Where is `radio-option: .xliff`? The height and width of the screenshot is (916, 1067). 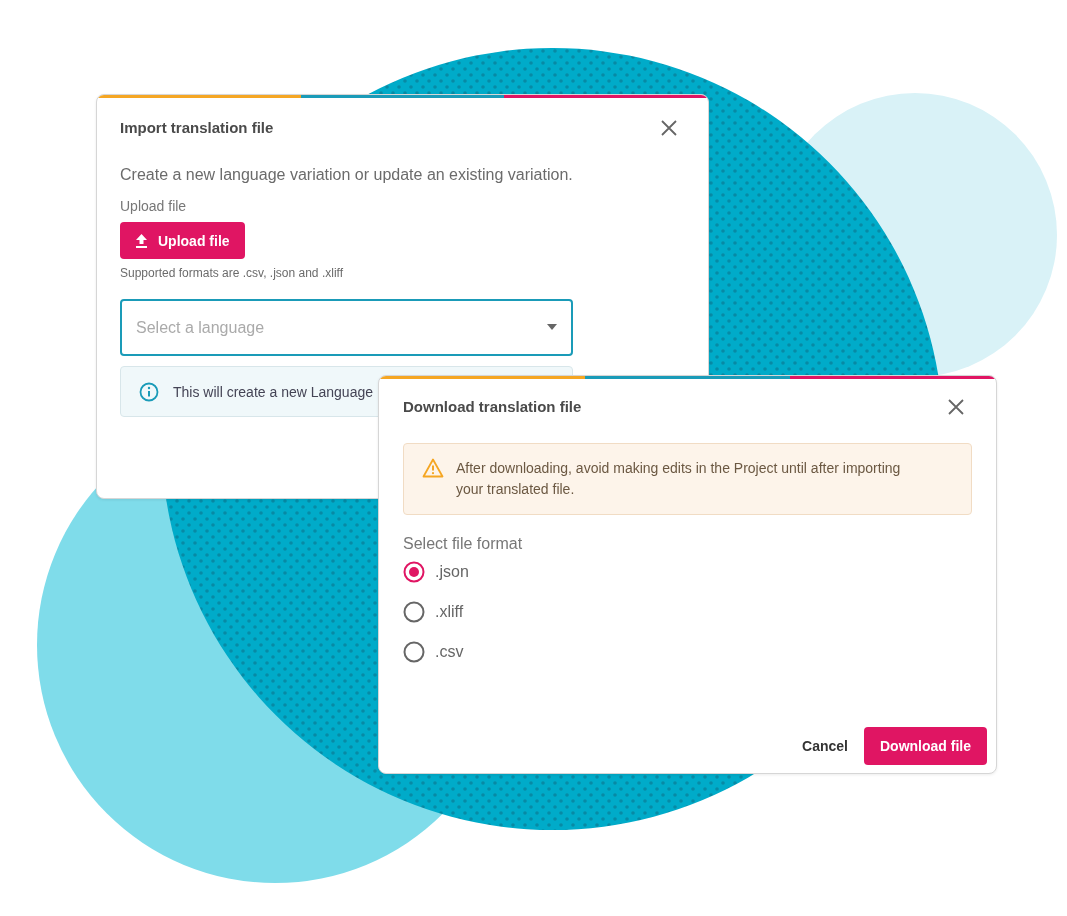 radio-option: .xliff is located at coordinates (687, 612).